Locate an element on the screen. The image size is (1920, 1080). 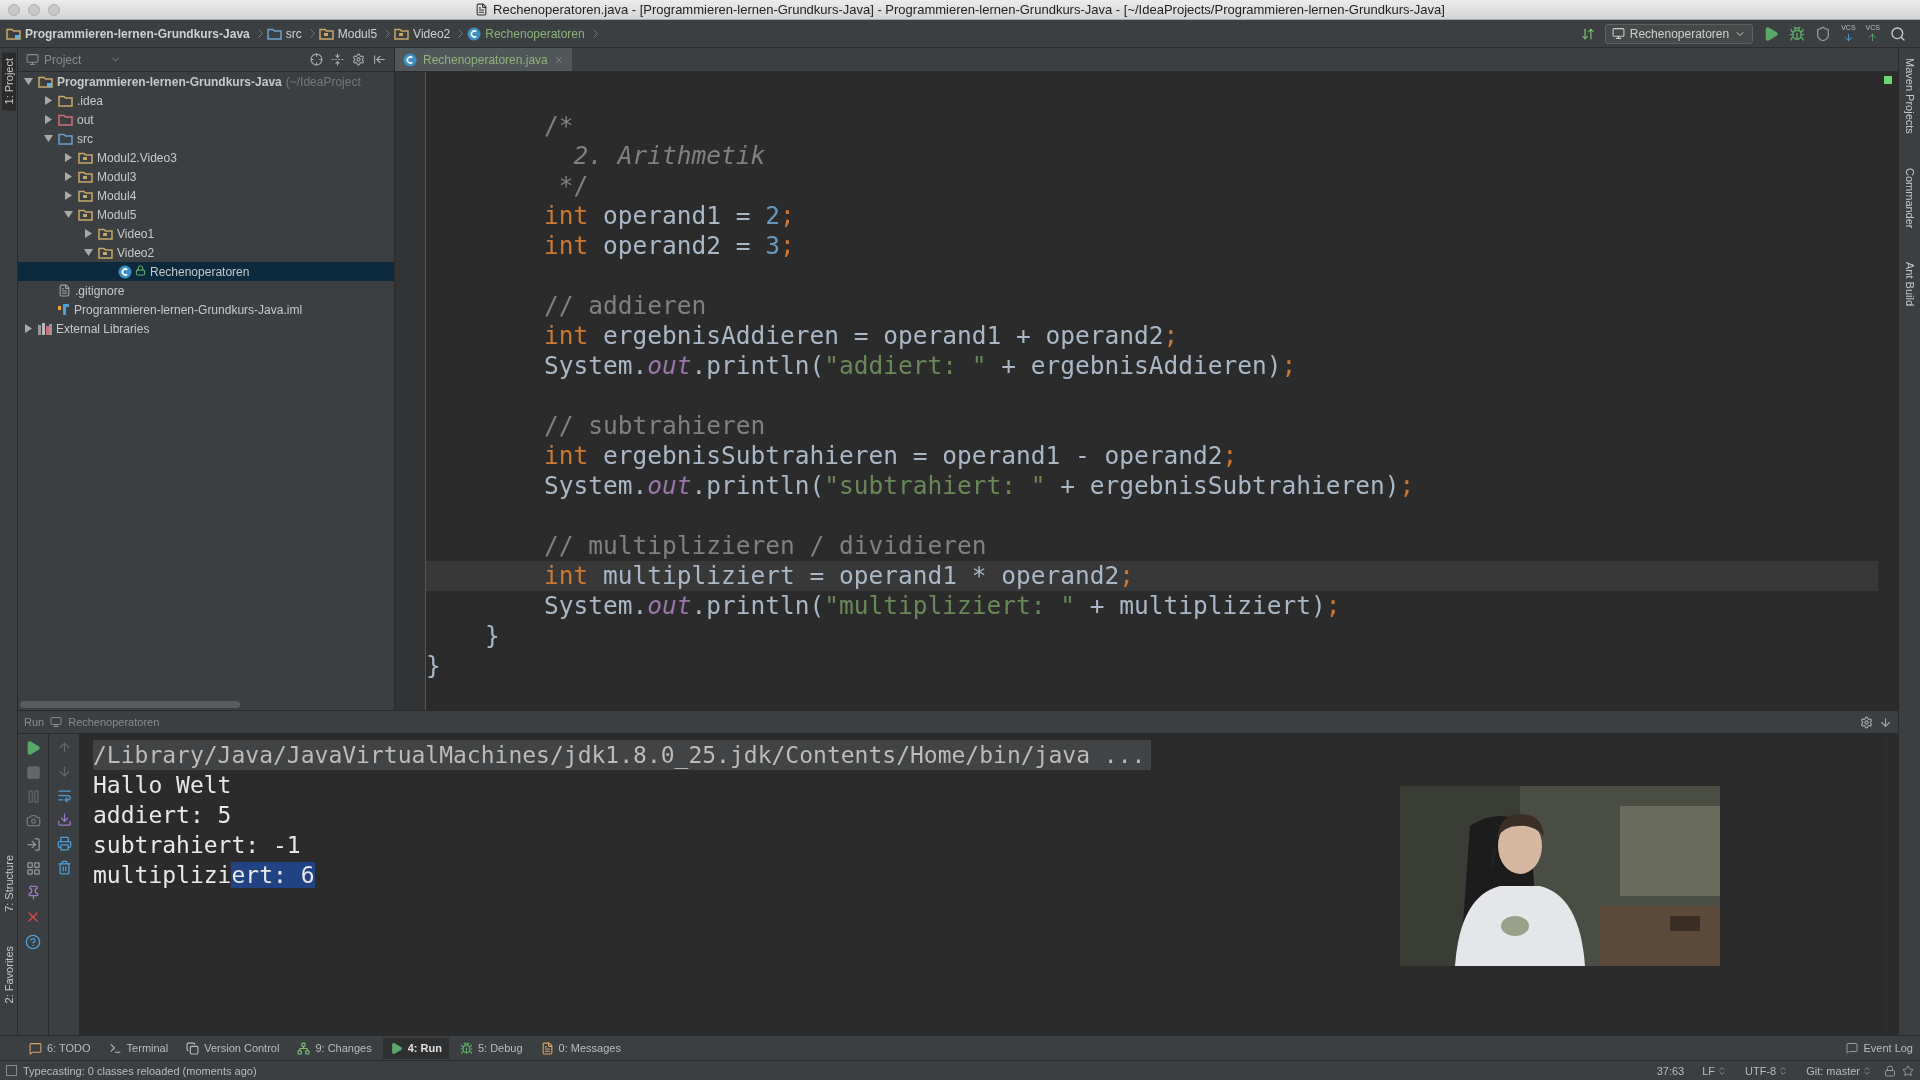
tree-item-label: Modul4 is located at coordinates (117, 195).